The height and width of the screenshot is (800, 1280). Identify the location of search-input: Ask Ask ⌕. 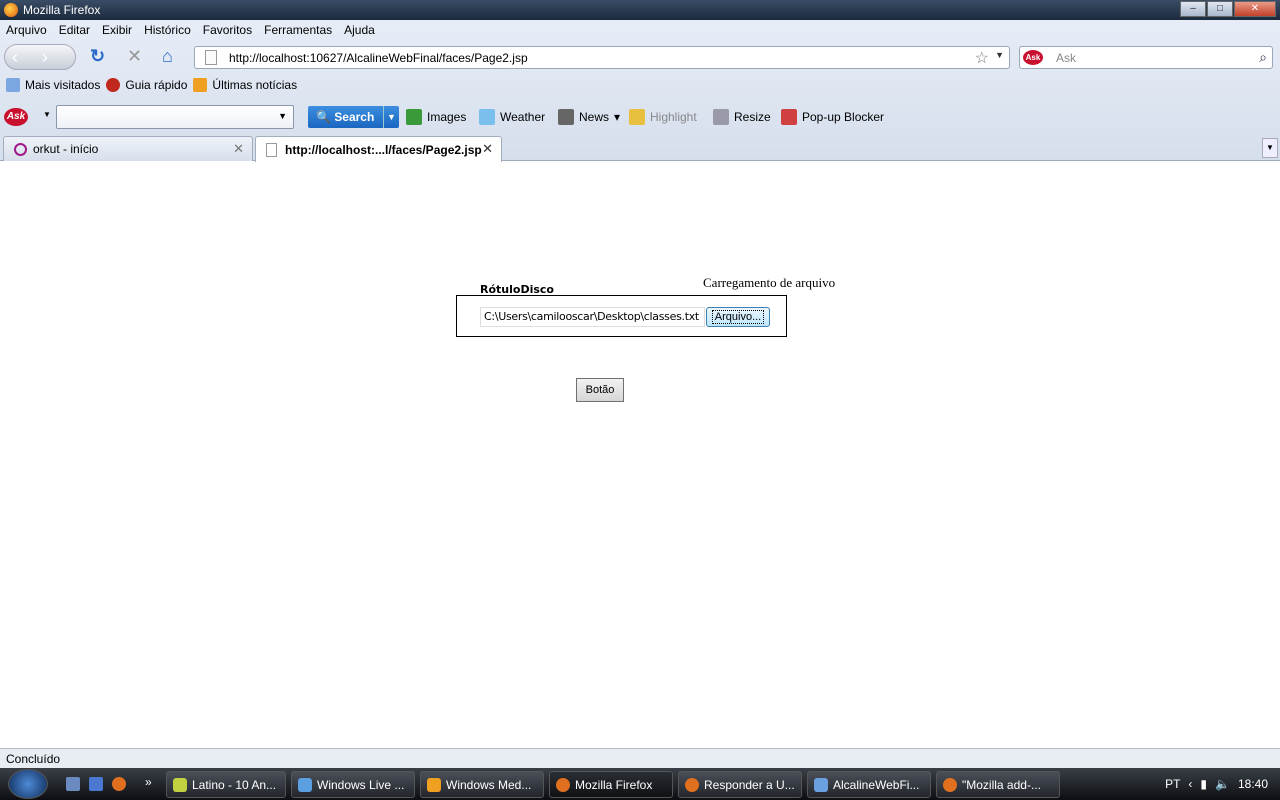
(1146, 57).